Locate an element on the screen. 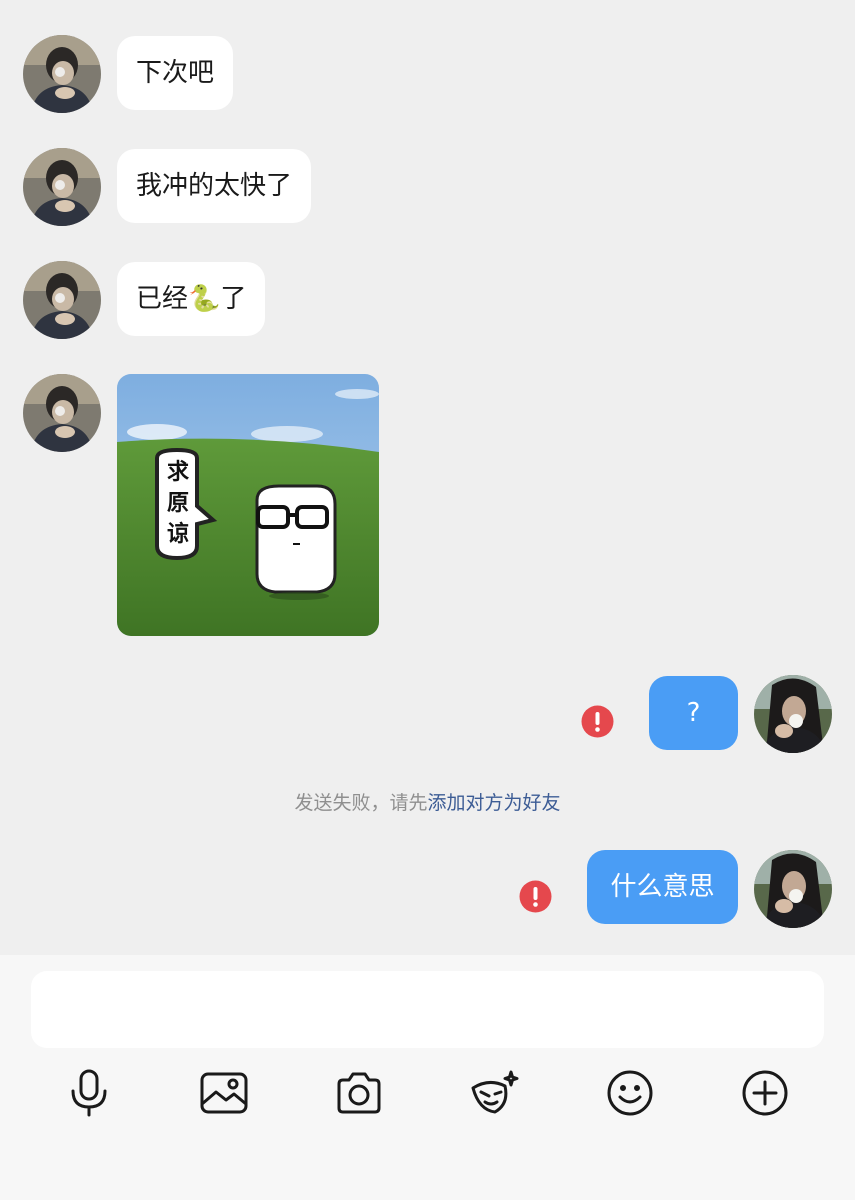  incoming-message-bubble: 下次吧 is located at coordinates (175, 73).